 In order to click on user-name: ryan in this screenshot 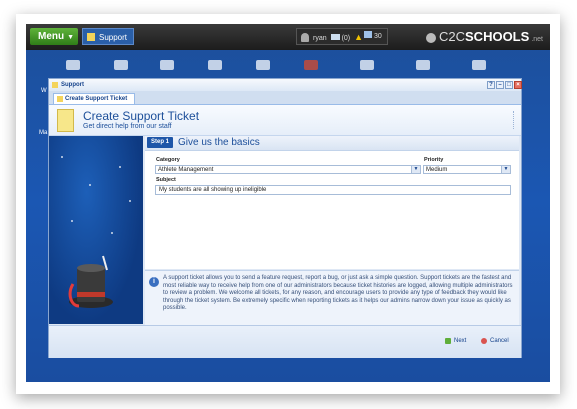, I will do `click(320, 38)`.